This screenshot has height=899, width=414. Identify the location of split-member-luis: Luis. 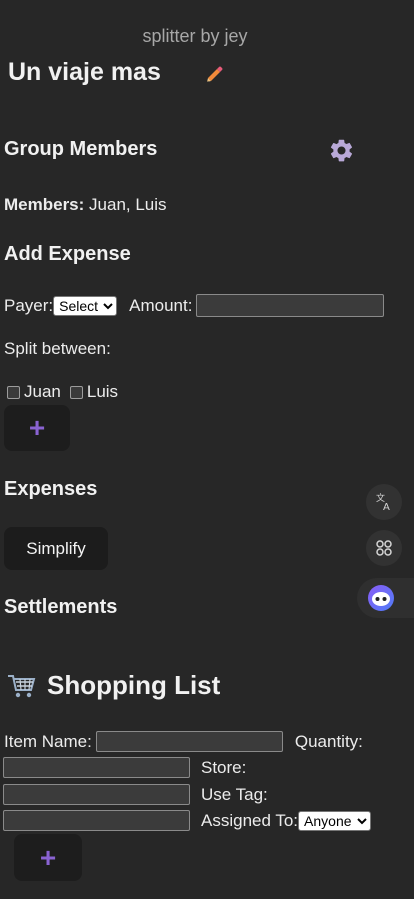
(102, 391).